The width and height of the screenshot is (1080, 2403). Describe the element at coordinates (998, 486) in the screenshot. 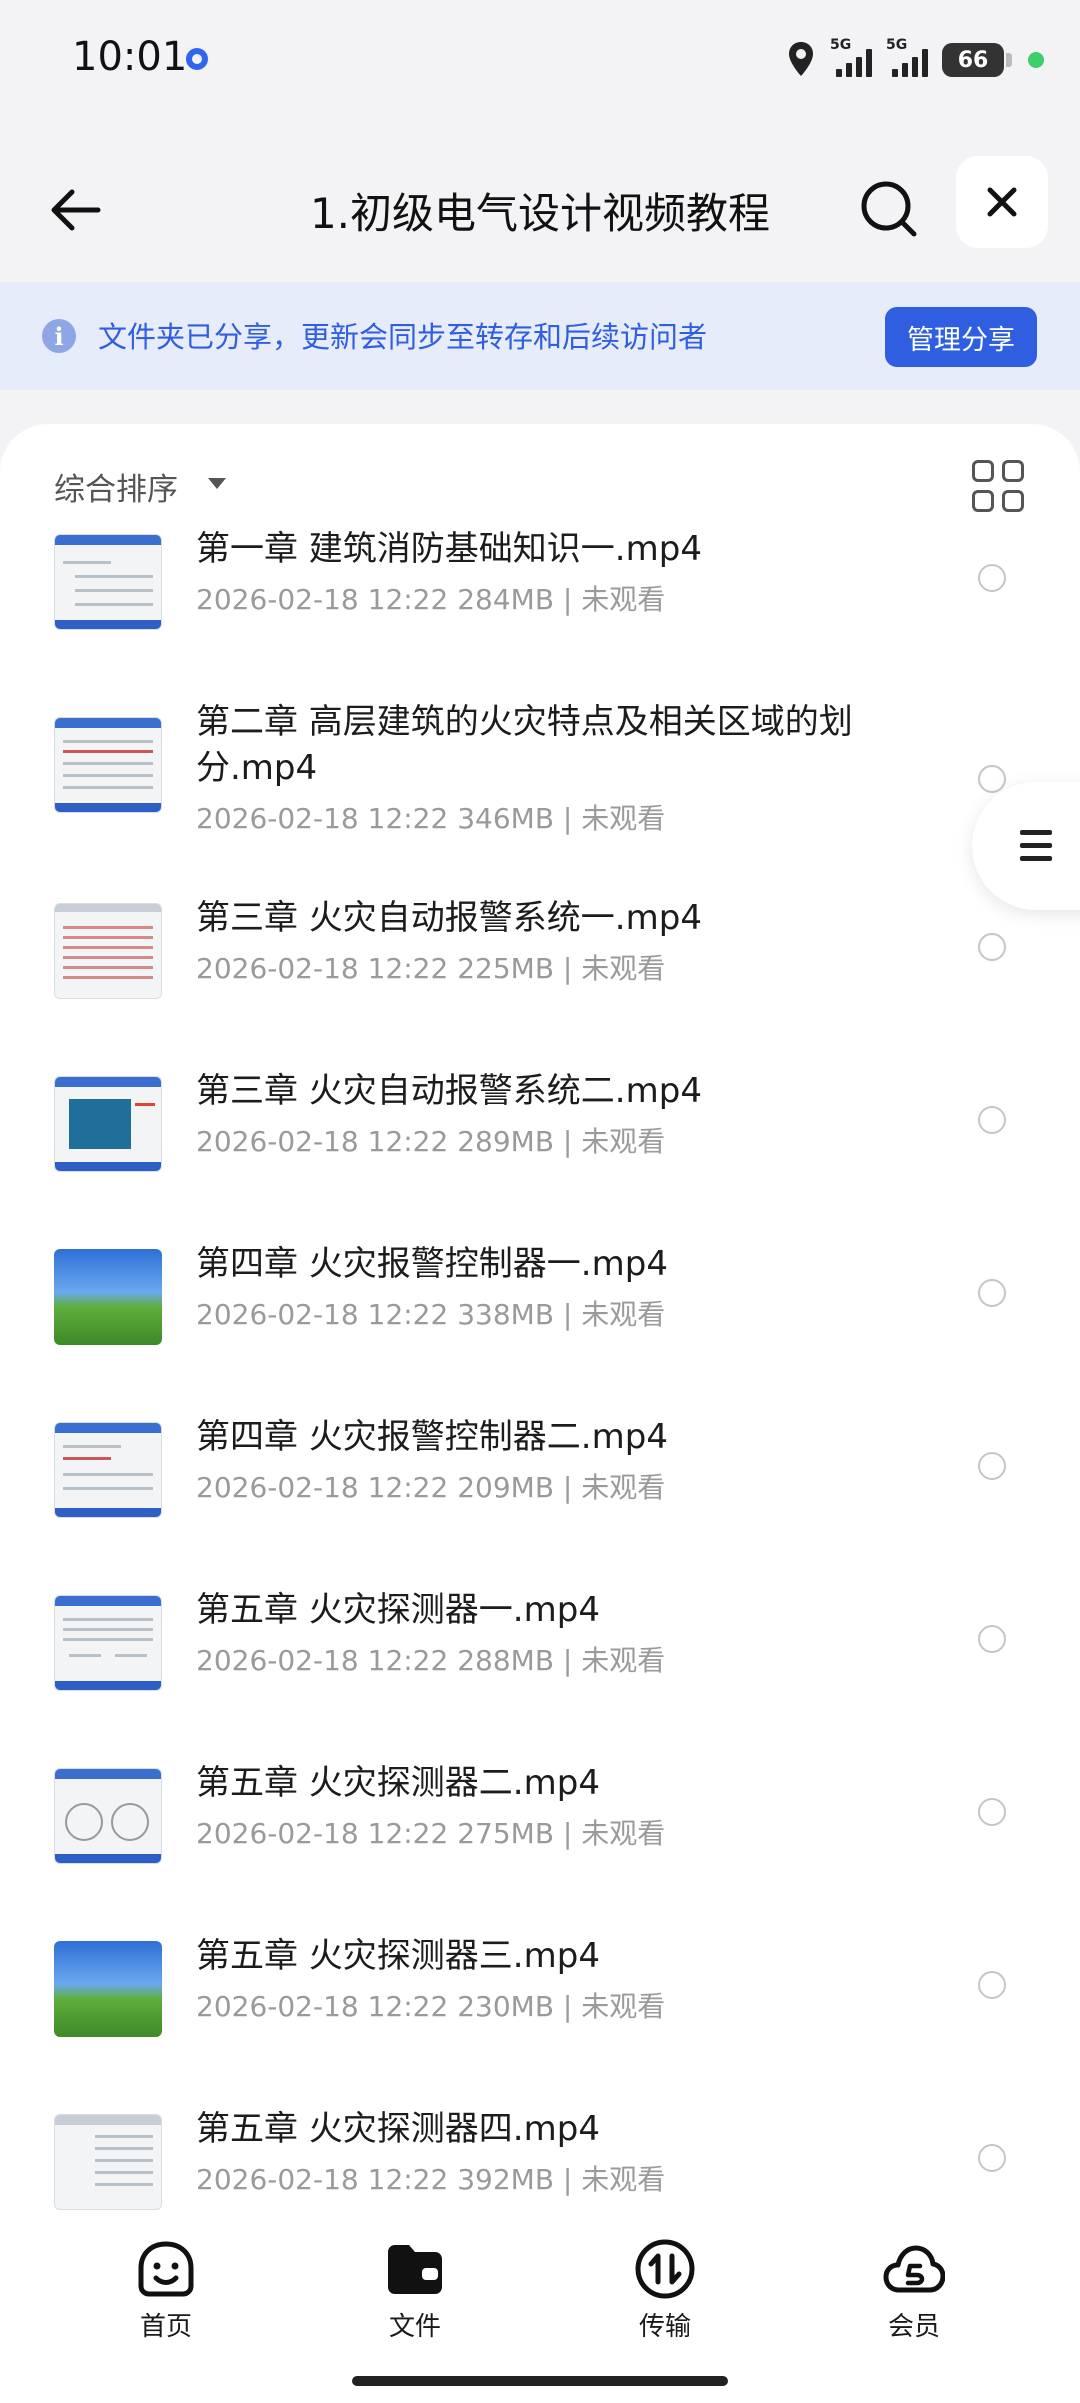

I see `grid-view-button` at that location.